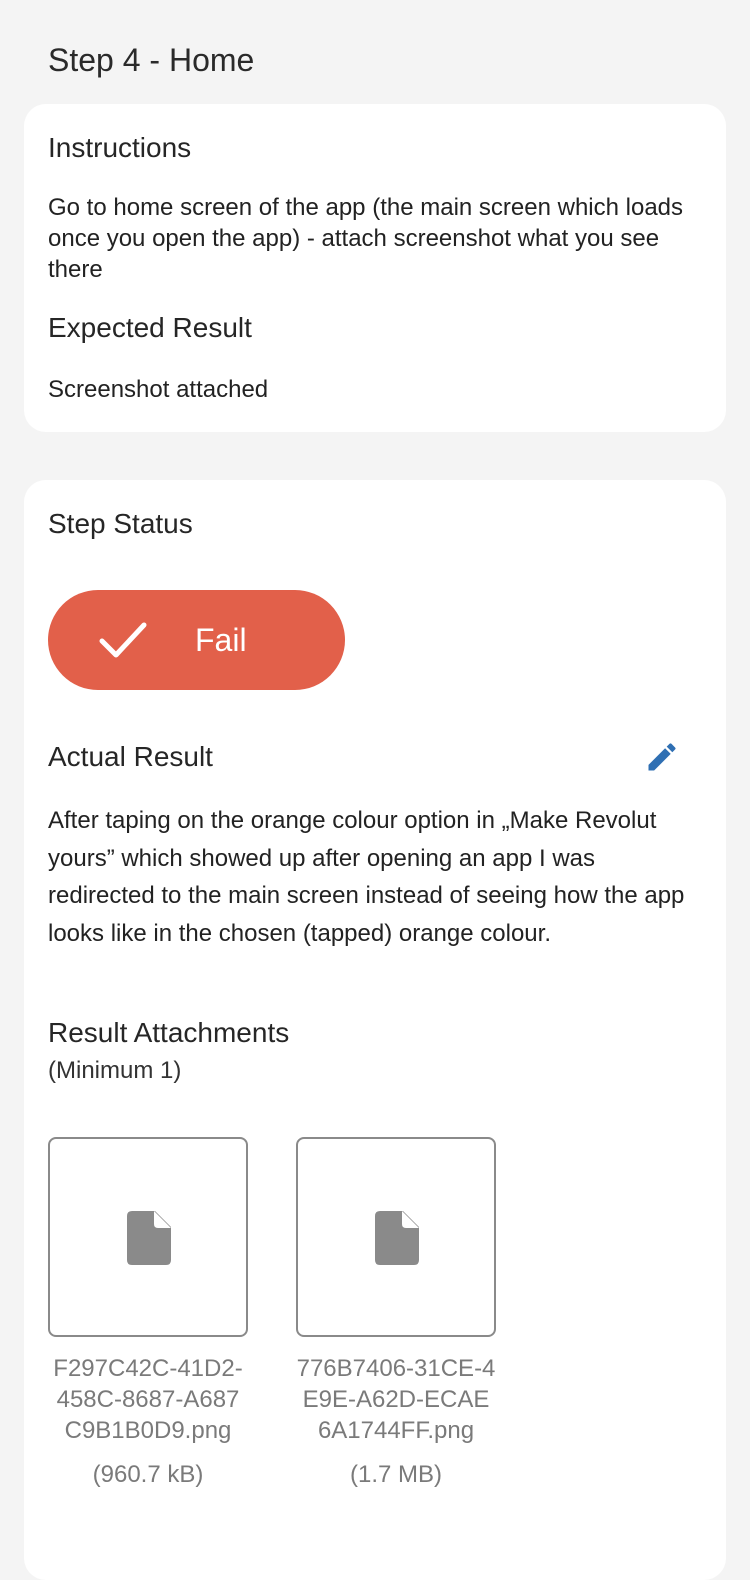 This screenshot has height=1580, width=750. What do you see at coordinates (395, 1474) in the screenshot?
I see `attachment-file-size: (1.7 MB)` at bounding box center [395, 1474].